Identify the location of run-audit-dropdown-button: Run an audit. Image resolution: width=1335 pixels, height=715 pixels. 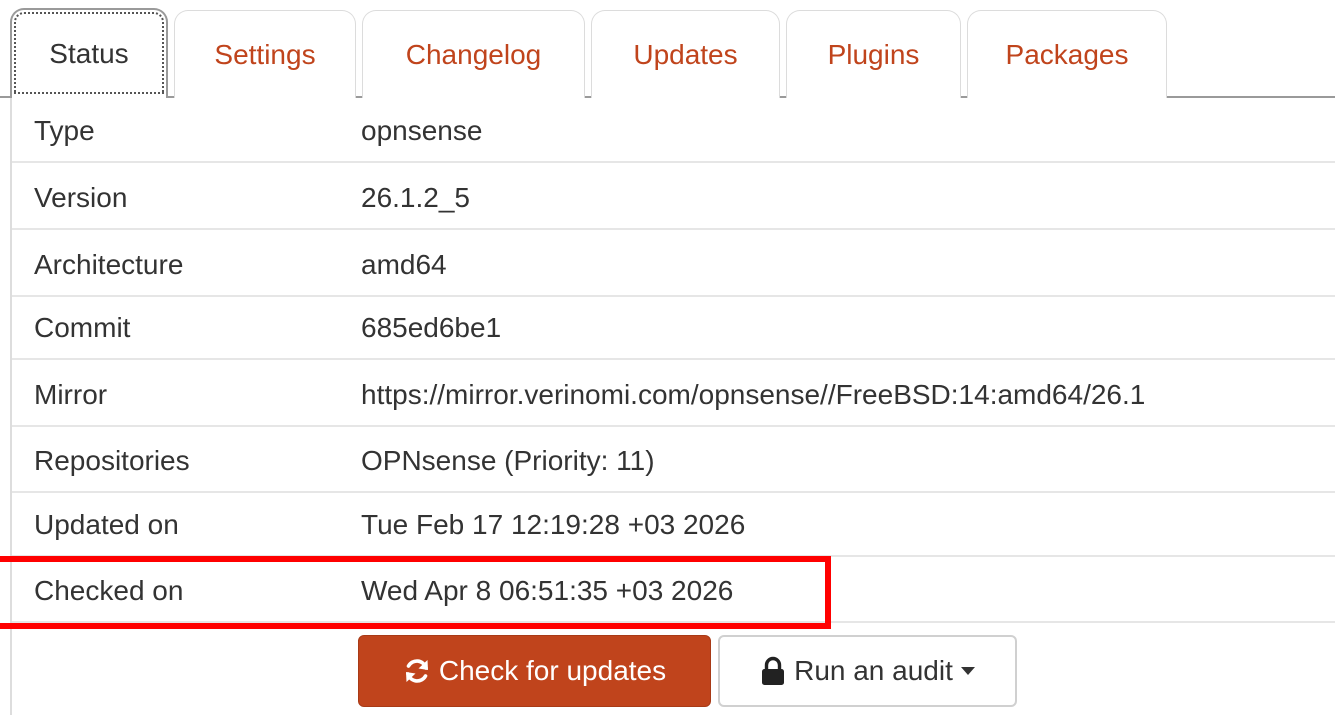
(867, 671).